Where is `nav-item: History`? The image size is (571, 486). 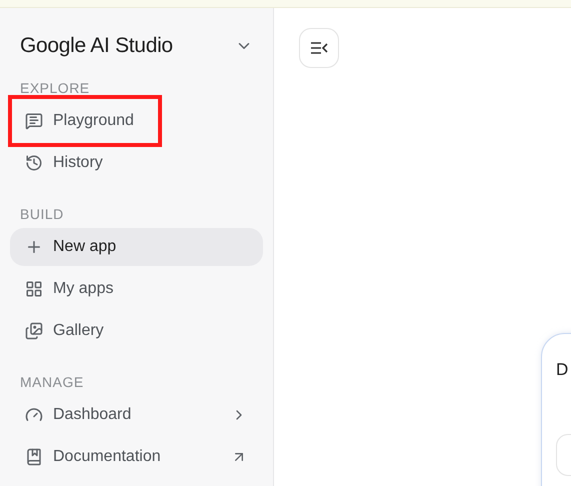 nav-item: History is located at coordinates (136, 163).